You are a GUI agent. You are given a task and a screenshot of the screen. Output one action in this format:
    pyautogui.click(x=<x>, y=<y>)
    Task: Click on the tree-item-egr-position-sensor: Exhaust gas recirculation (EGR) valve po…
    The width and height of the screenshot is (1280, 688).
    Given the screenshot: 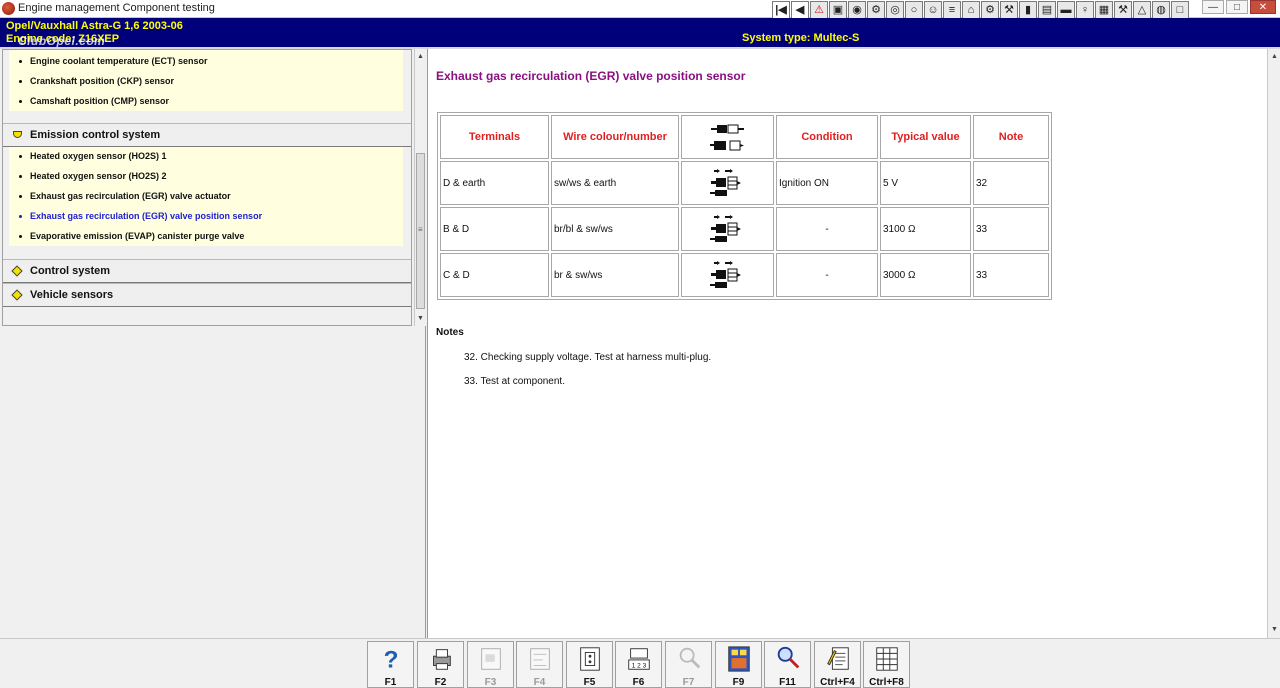 What is the action you would take?
    pyautogui.click(x=140, y=216)
    